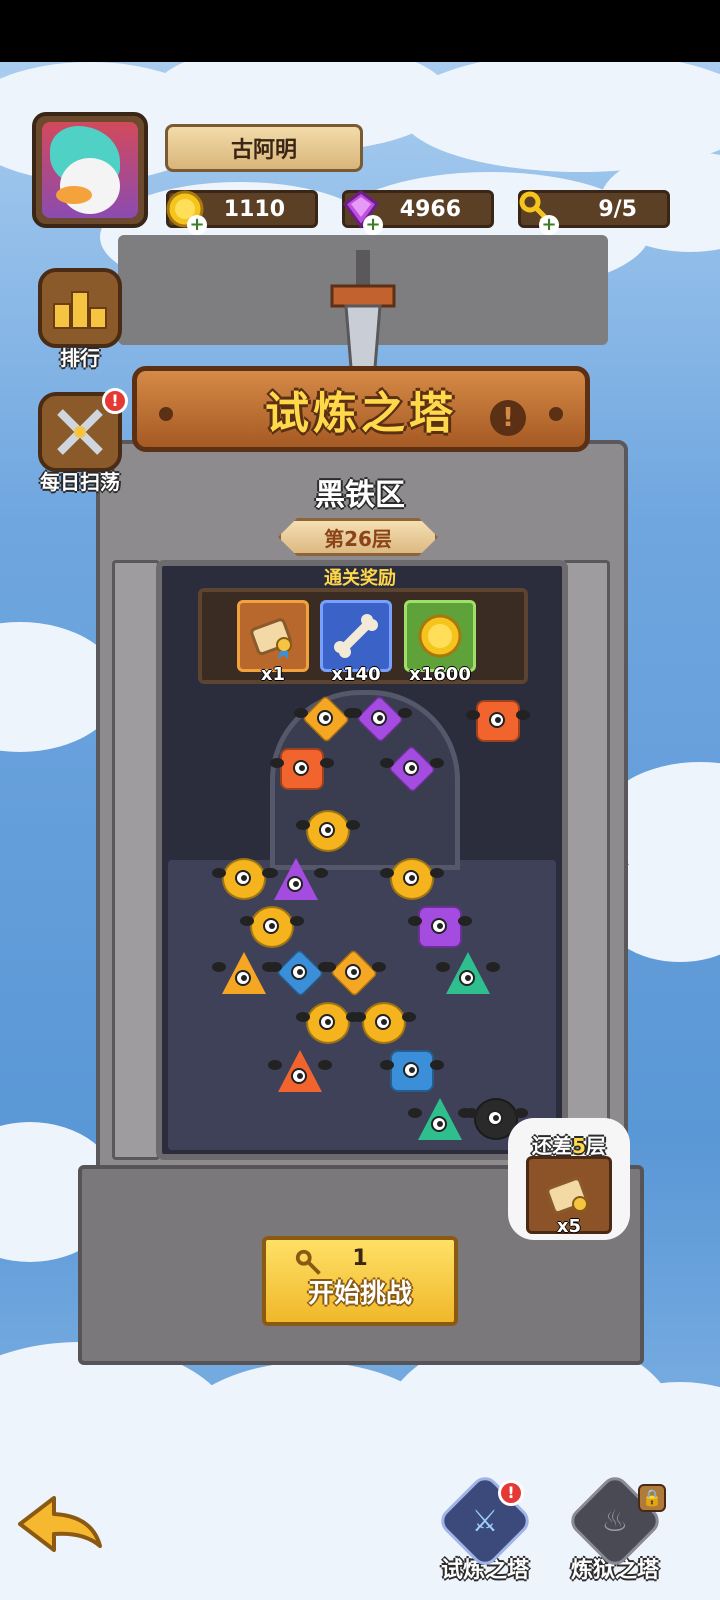 The height and width of the screenshot is (1600, 720). I want to click on podium-icon, so click(80, 308).